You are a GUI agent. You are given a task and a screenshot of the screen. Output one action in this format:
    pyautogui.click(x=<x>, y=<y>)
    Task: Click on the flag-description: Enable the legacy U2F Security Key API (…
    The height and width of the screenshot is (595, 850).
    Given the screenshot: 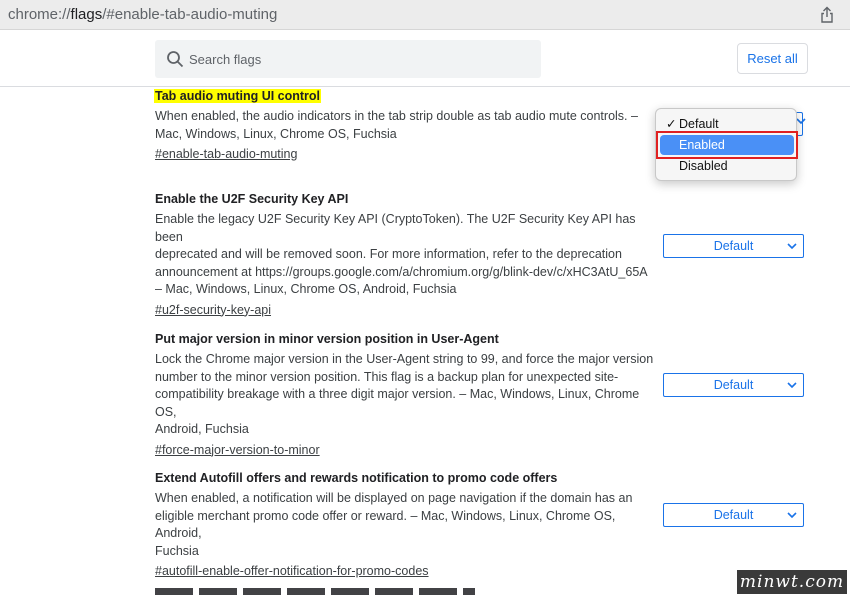 What is the action you would take?
    pyautogui.click(x=401, y=254)
    